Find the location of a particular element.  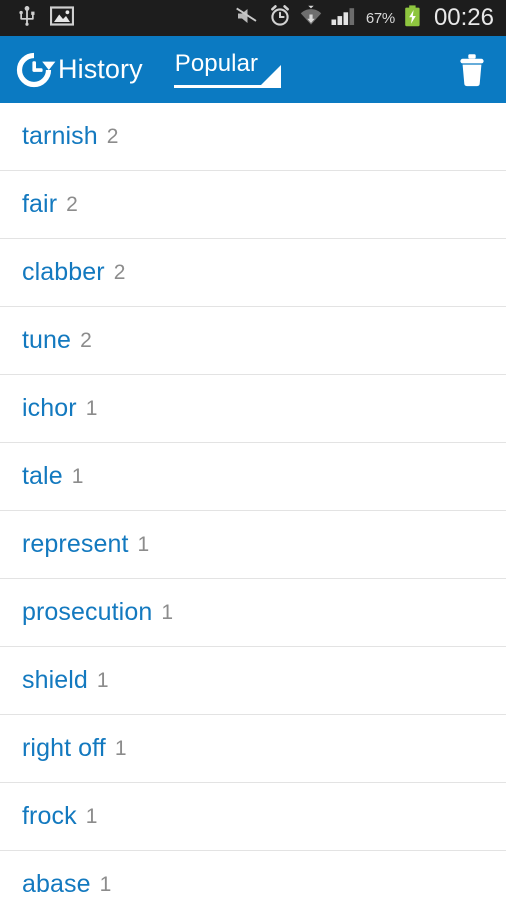

app-bar: History Popular is located at coordinates (253, 69).